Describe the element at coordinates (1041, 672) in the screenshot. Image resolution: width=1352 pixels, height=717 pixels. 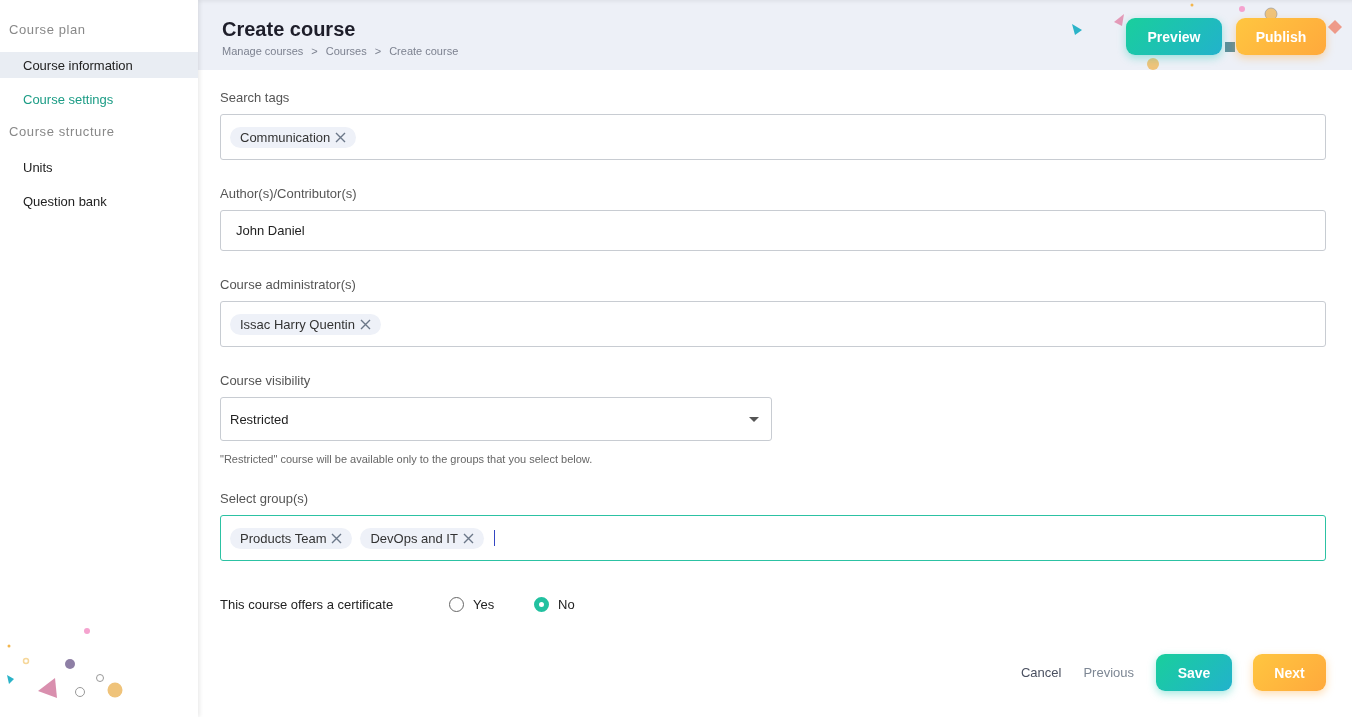
I see `footer-link: Cancel` at that location.